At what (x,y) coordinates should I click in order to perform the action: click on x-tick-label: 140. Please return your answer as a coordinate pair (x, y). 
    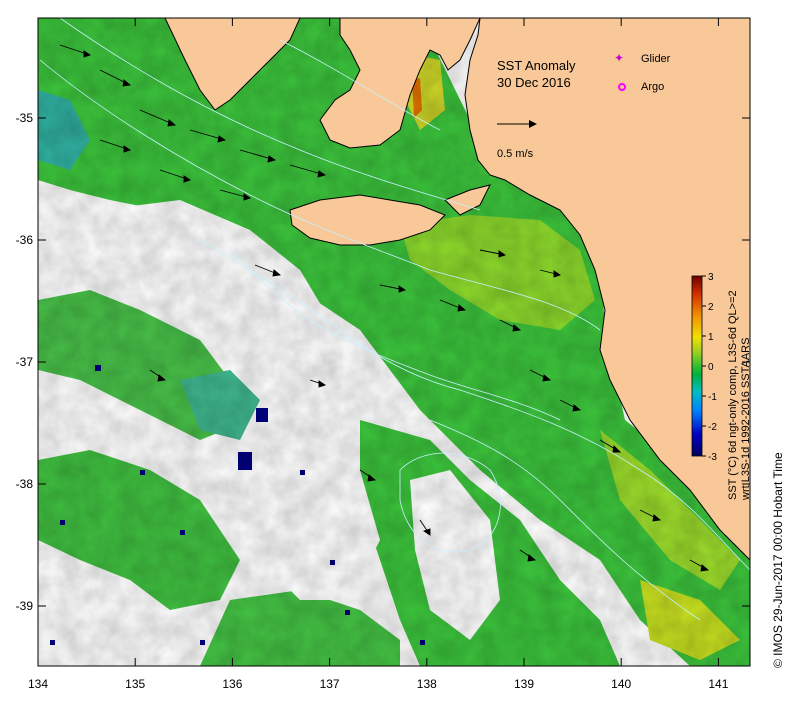
    Looking at the image, I should click on (621, 684).